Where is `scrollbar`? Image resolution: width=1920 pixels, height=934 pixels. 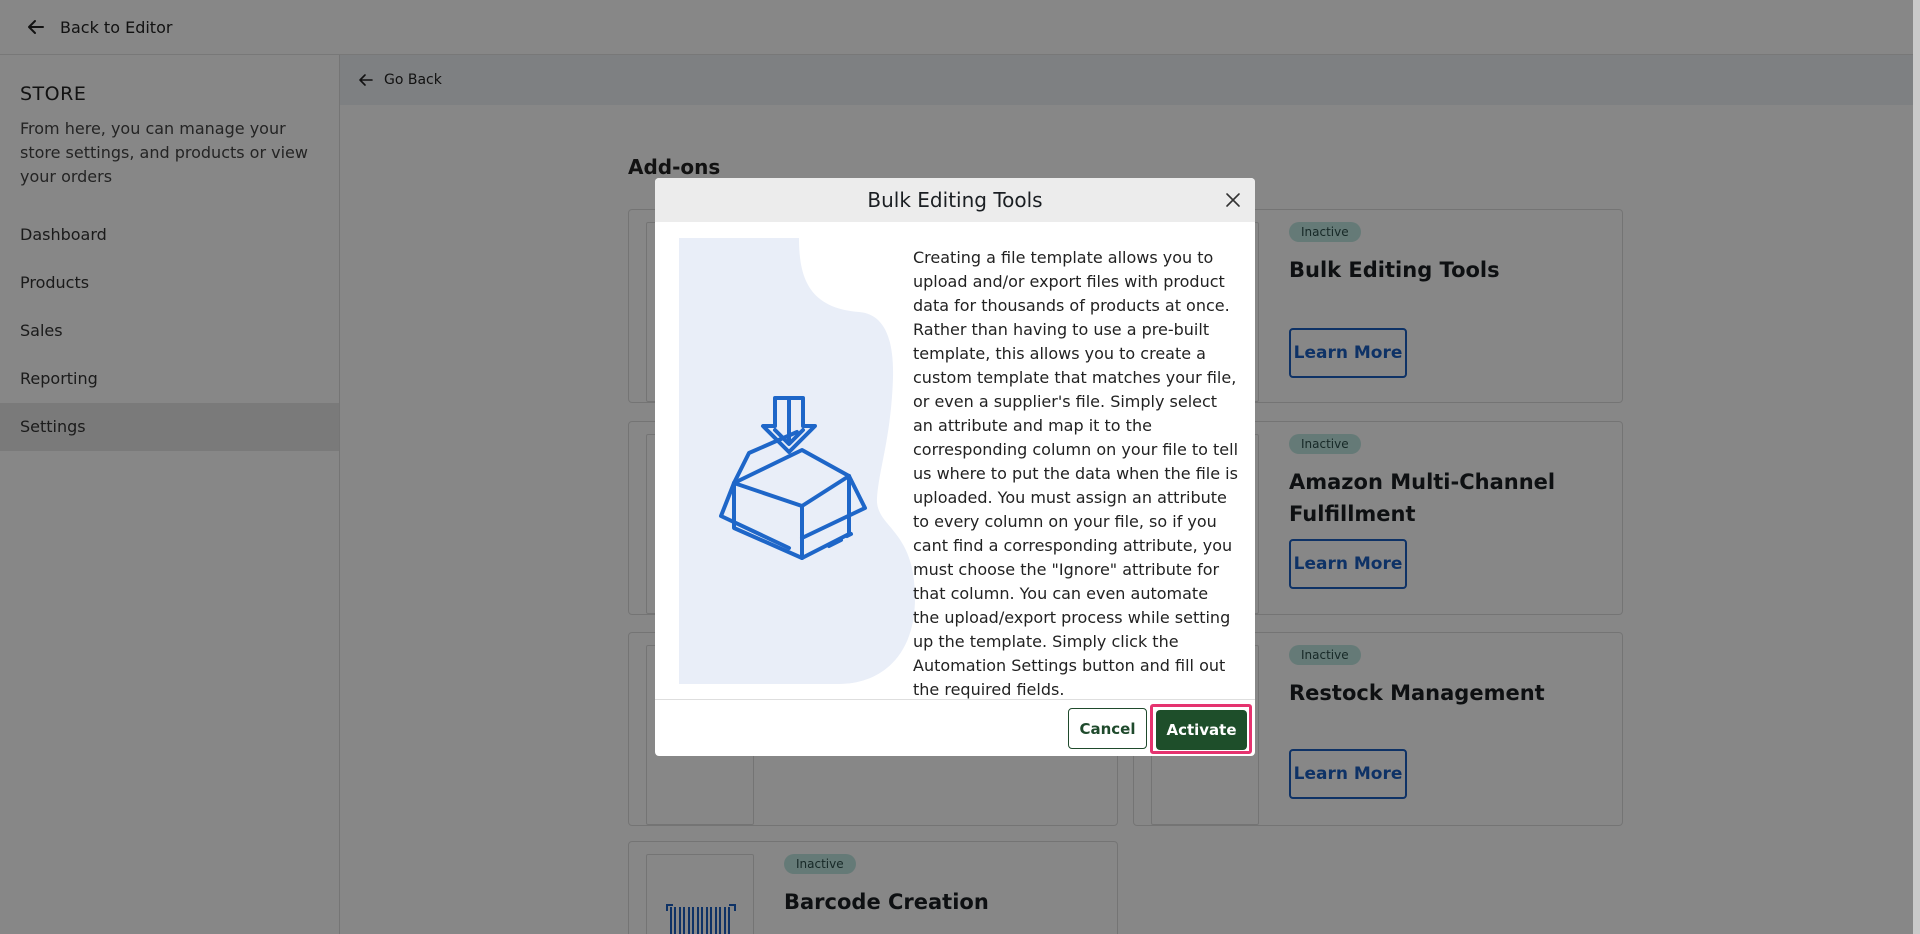 scrollbar is located at coordinates (1916, 467).